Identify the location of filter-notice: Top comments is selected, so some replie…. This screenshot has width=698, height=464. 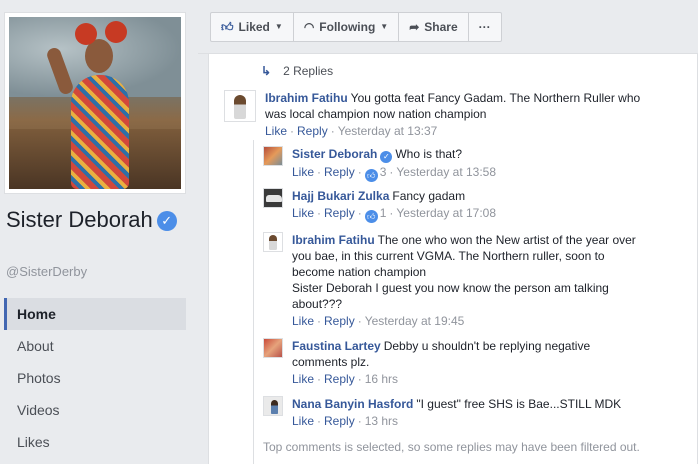
(451, 447).